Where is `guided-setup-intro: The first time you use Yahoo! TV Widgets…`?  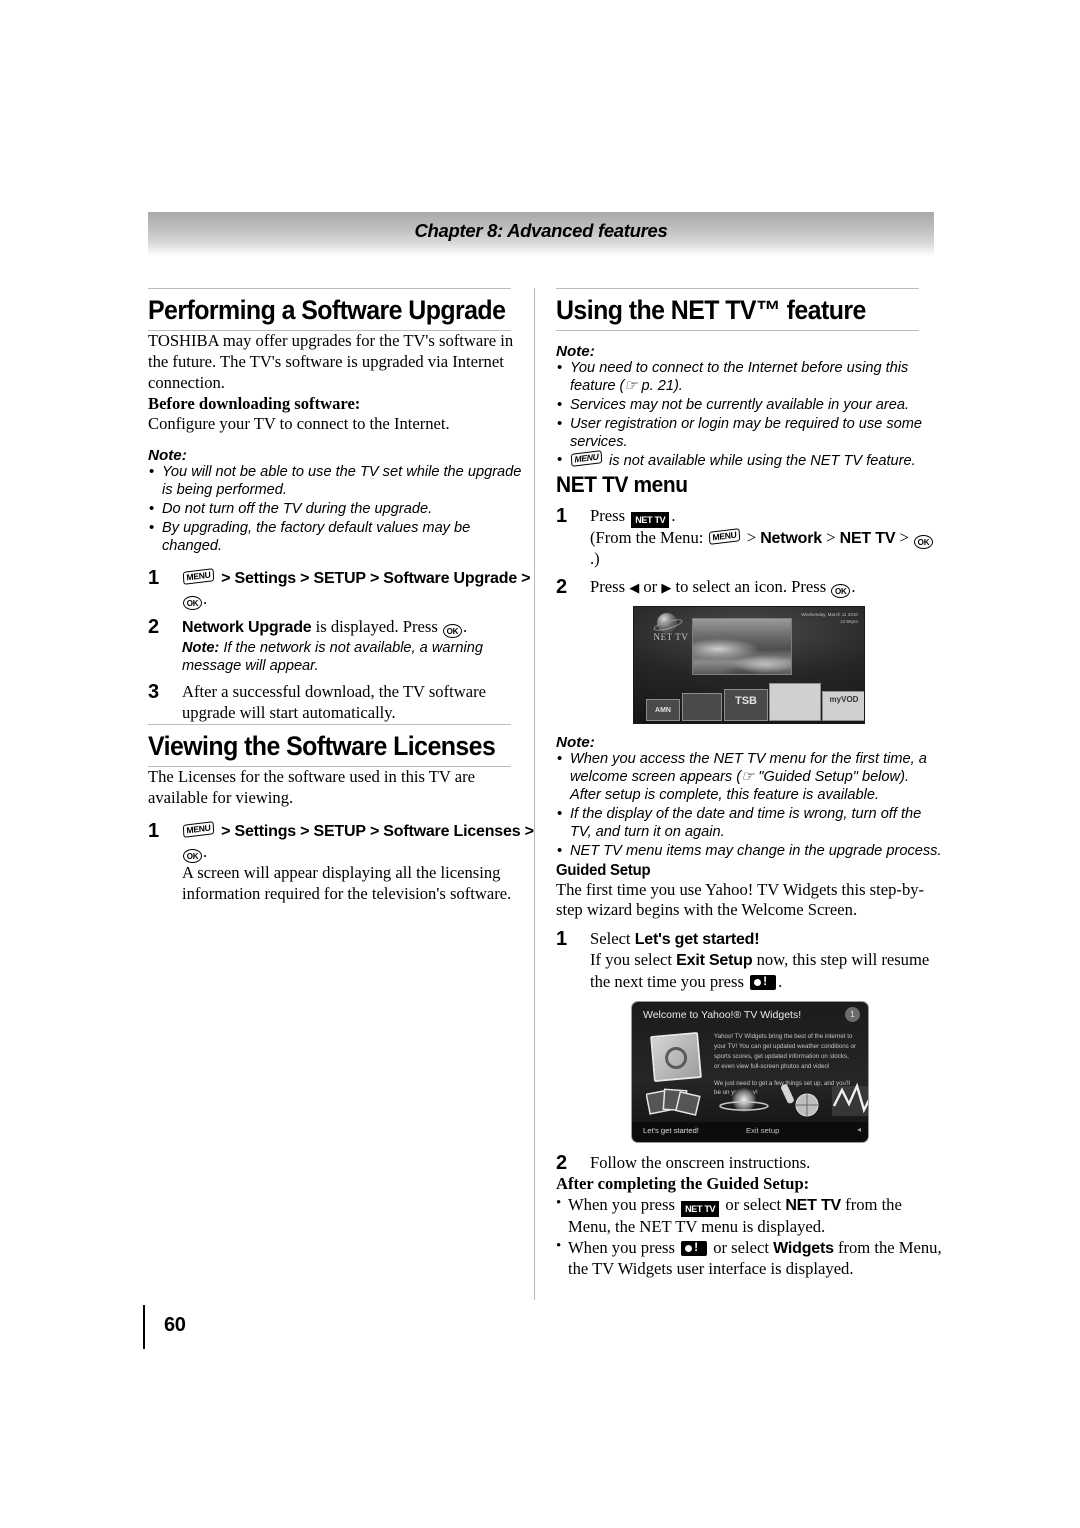 guided-setup-intro: The first time you use Yahoo! TV Widgets… is located at coordinates (740, 899).